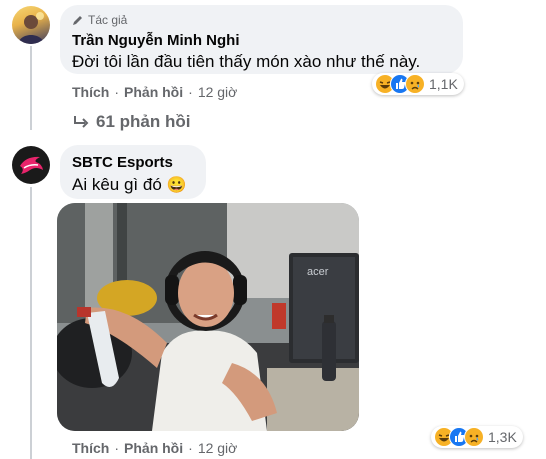 The image size is (546, 459). Describe the element at coordinates (31, 165) in the screenshot. I see `sbtc-avatar` at that location.